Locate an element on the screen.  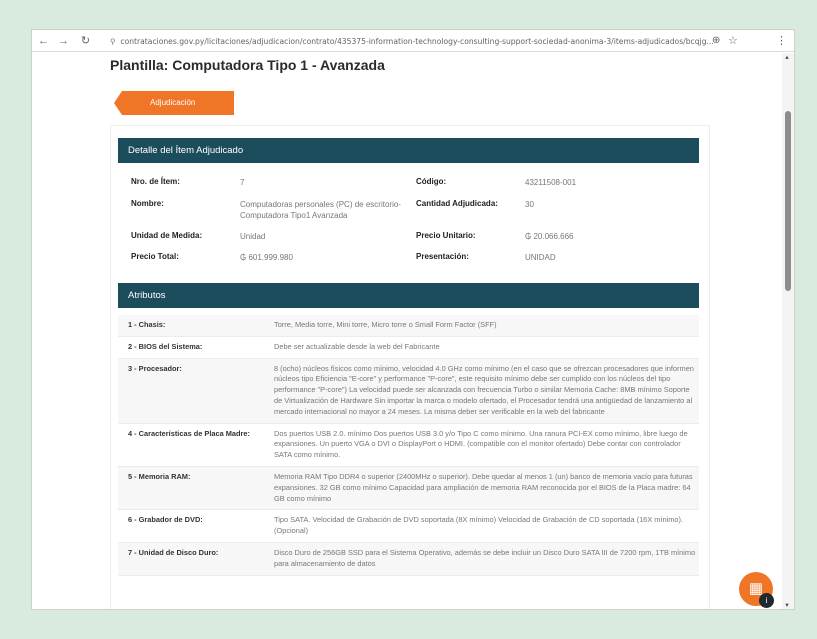
scroll-up-icon: ▲ is located at coordinates (787, 58).